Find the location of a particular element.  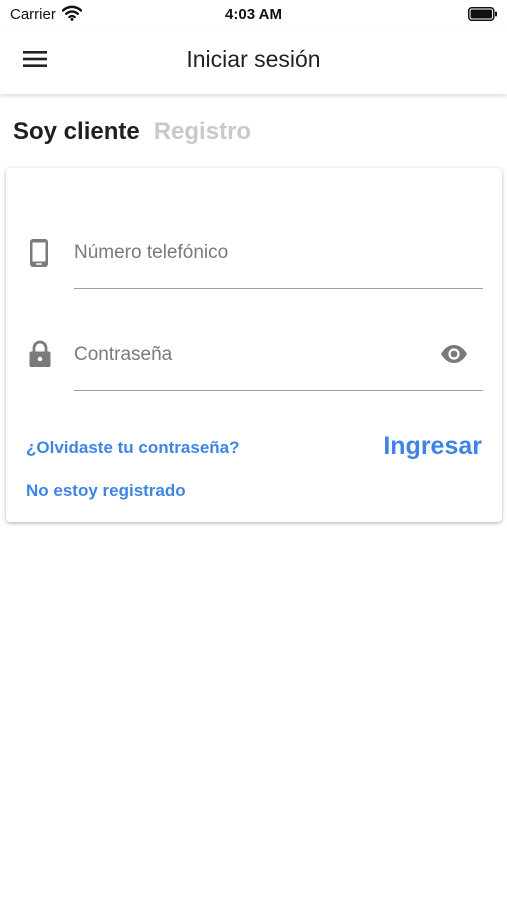

phone-field: Número telefónico is located at coordinates (254, 253).